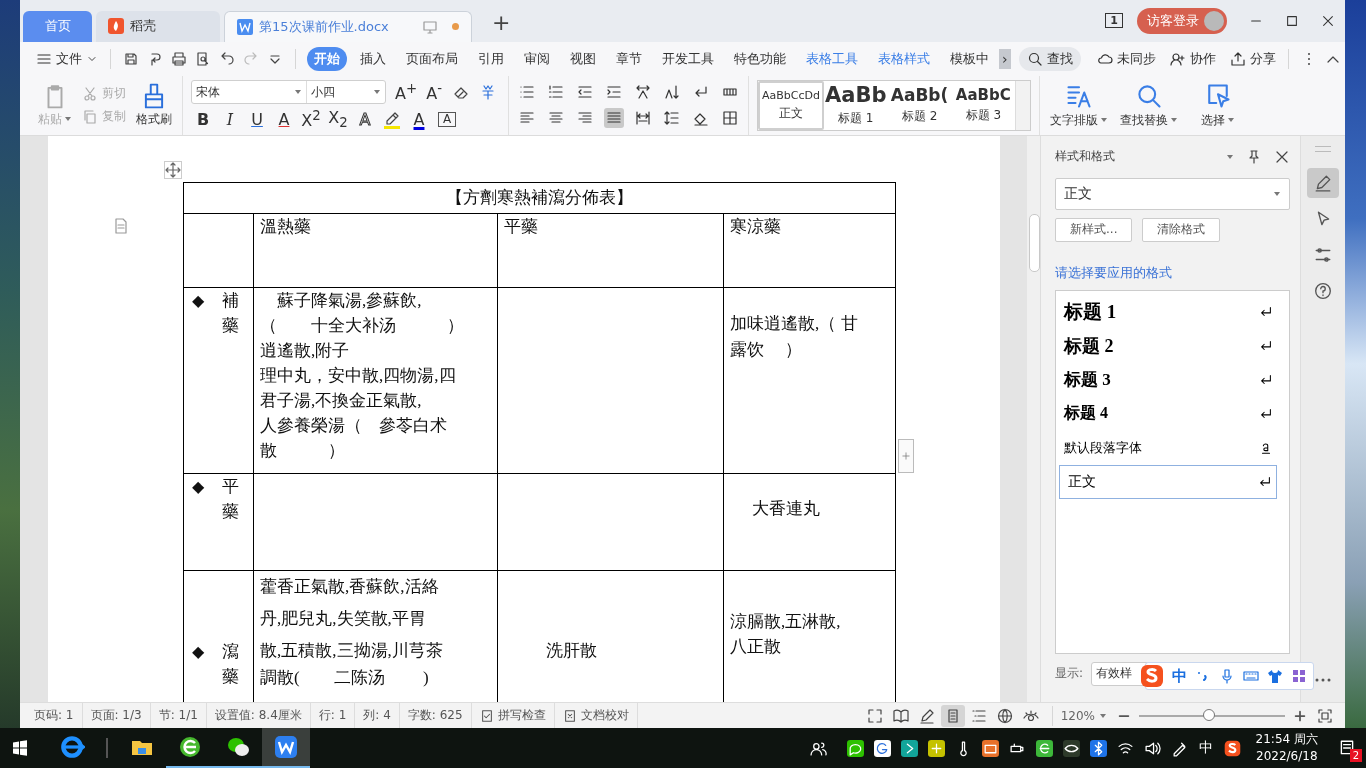 The image size is (1366, 768). What do you see at coordinates (919, 105) in the screenshot?
I see `style-preset: AaBb( 标题 2` at bounding box center [919, 105].